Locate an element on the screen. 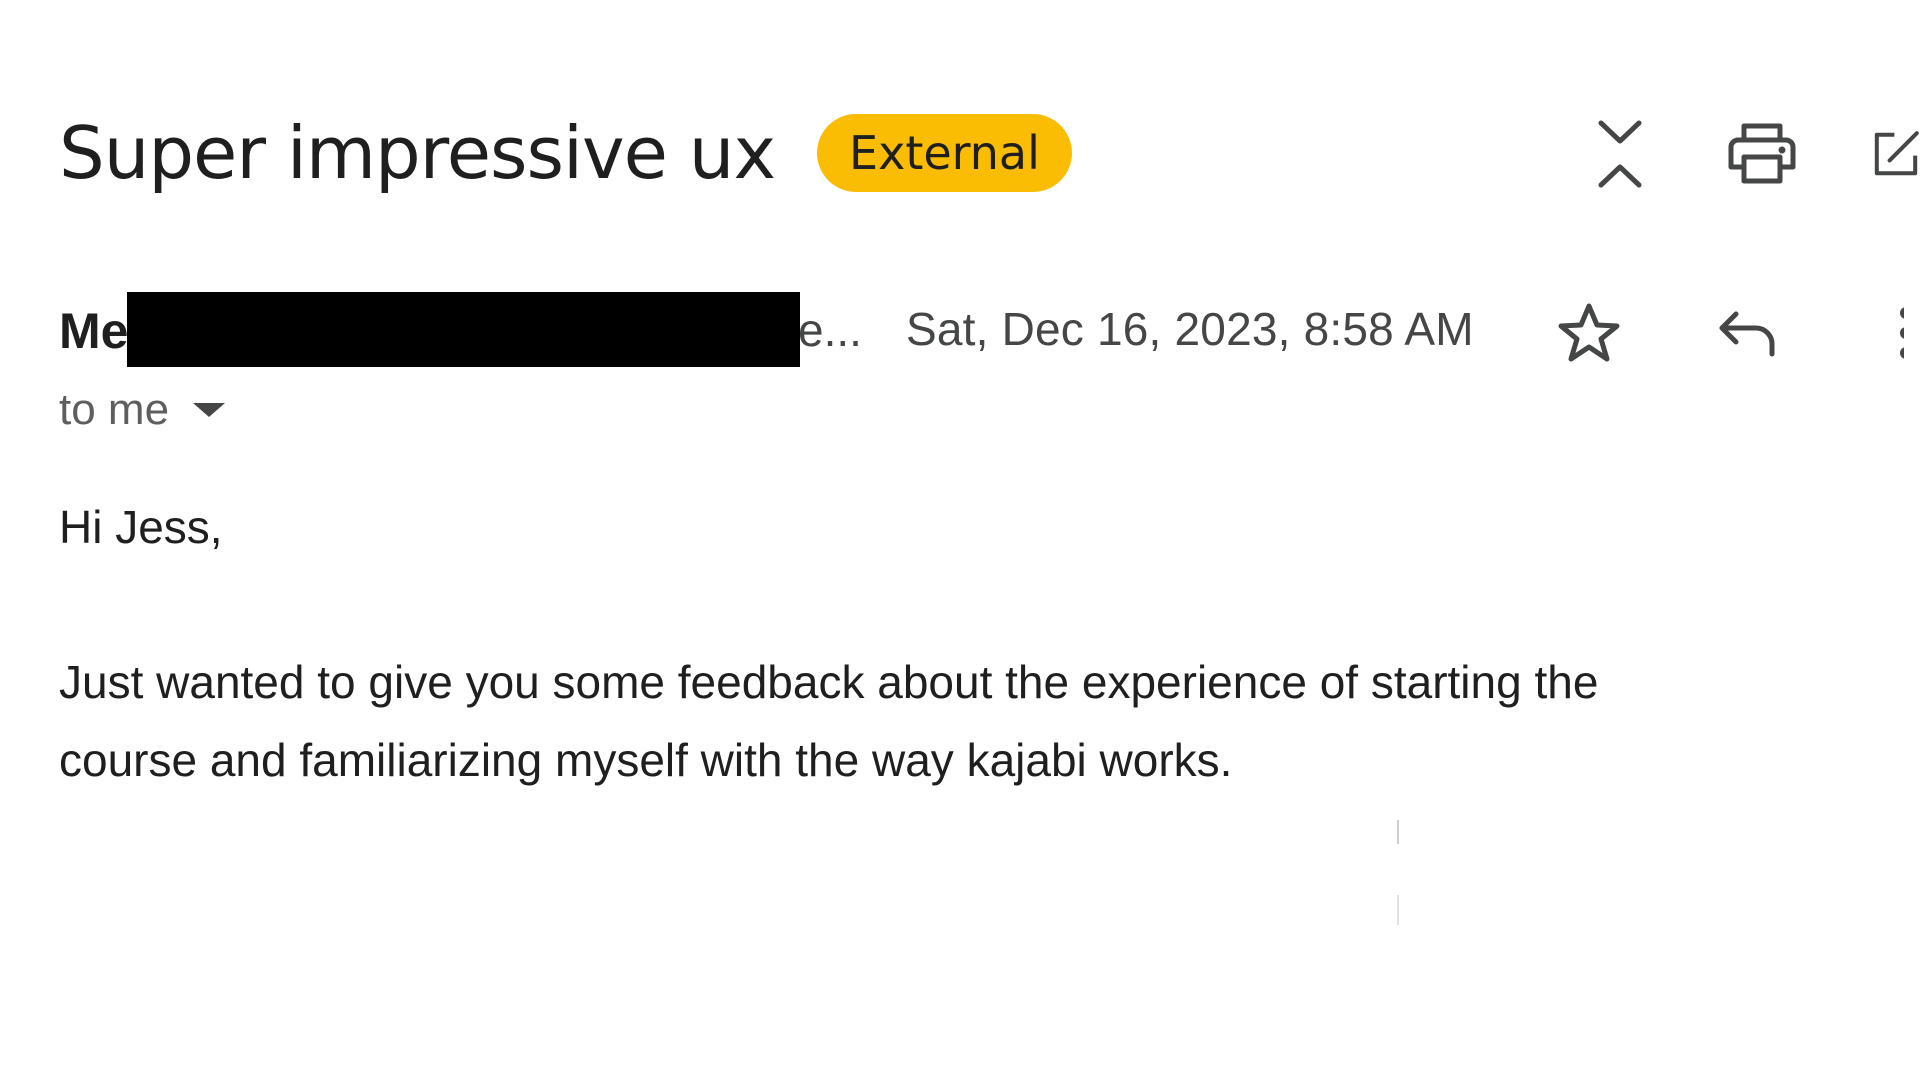  recipients-label: to me is located at coordinates (114, 409).